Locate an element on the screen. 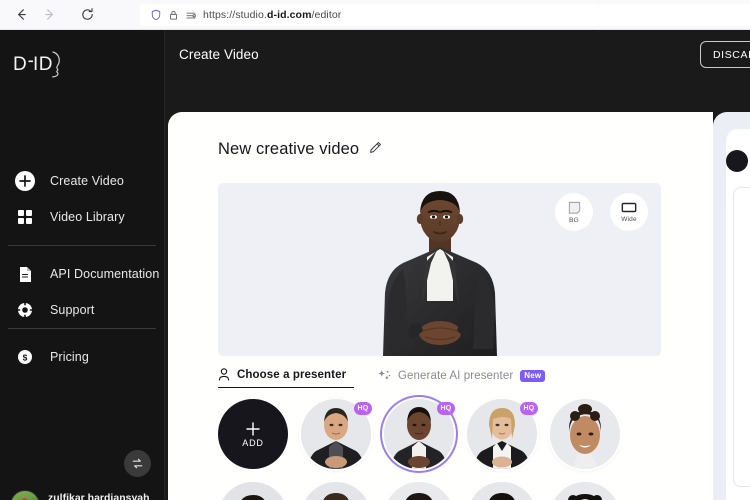 Image resolution: width=750 pixels, height=500 pixels. sidebar-item-pricing: $ Pricing is located at coordinates (82, 357).